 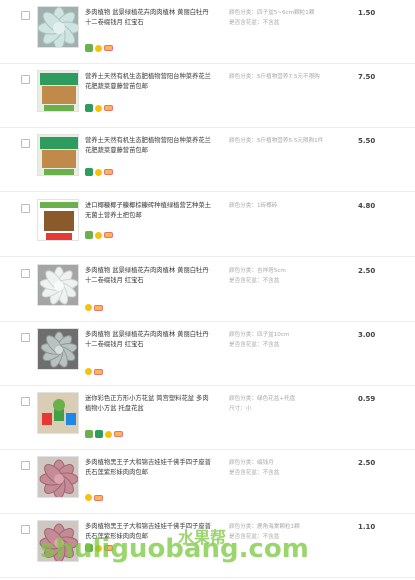 I want to click on sku-properties: 颜色分类：四子盆10cm 是否含花盆：不含盆, so click(x=277, y=340).